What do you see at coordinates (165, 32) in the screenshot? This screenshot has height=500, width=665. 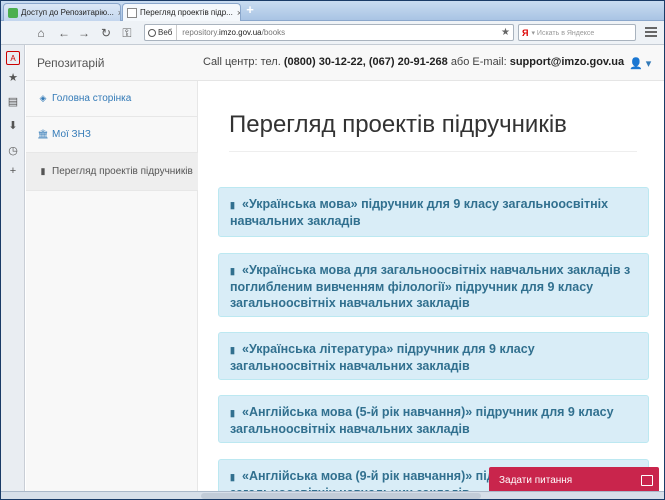 I see `site-badge-label: Веб` at bounding box center [165, 32].